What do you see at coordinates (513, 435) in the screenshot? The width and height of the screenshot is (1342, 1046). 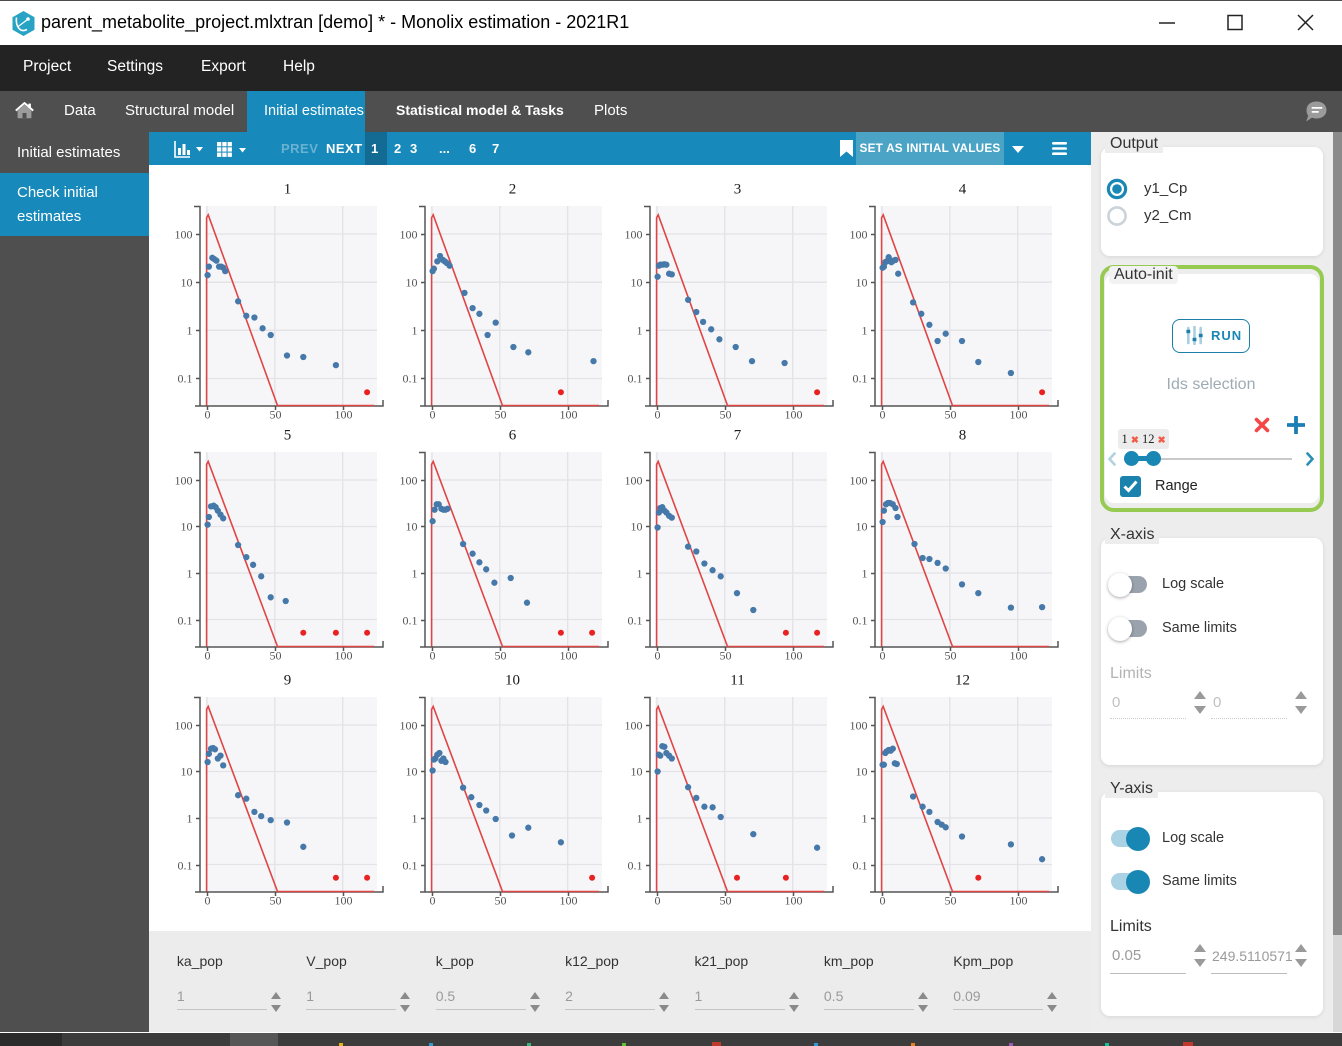 I see `svg-text: 6` at bounding box center [513, 435].